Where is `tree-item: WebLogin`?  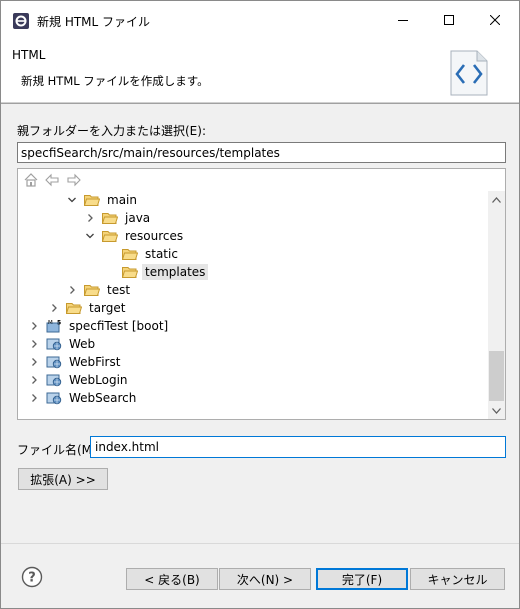 tree-item: WebLogin is located at coordinates (79, 380).